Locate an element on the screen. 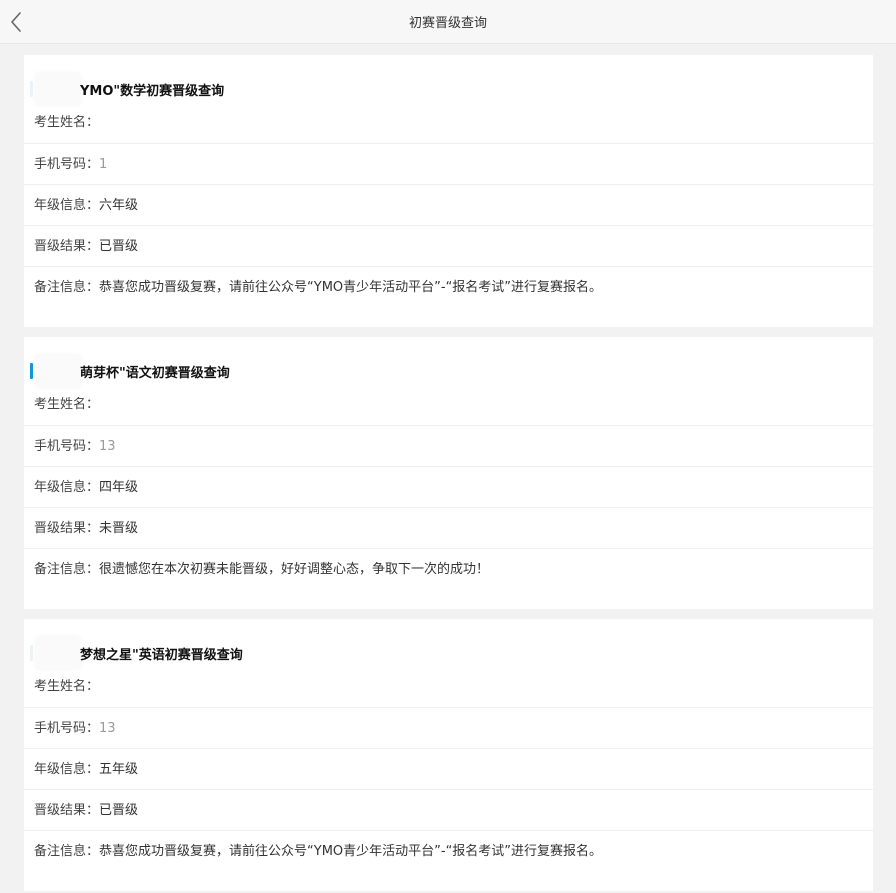 This screenshot has width=896, height=893. info-row-grade: 年级信息：四年级 is located at coordinates (448, 486).